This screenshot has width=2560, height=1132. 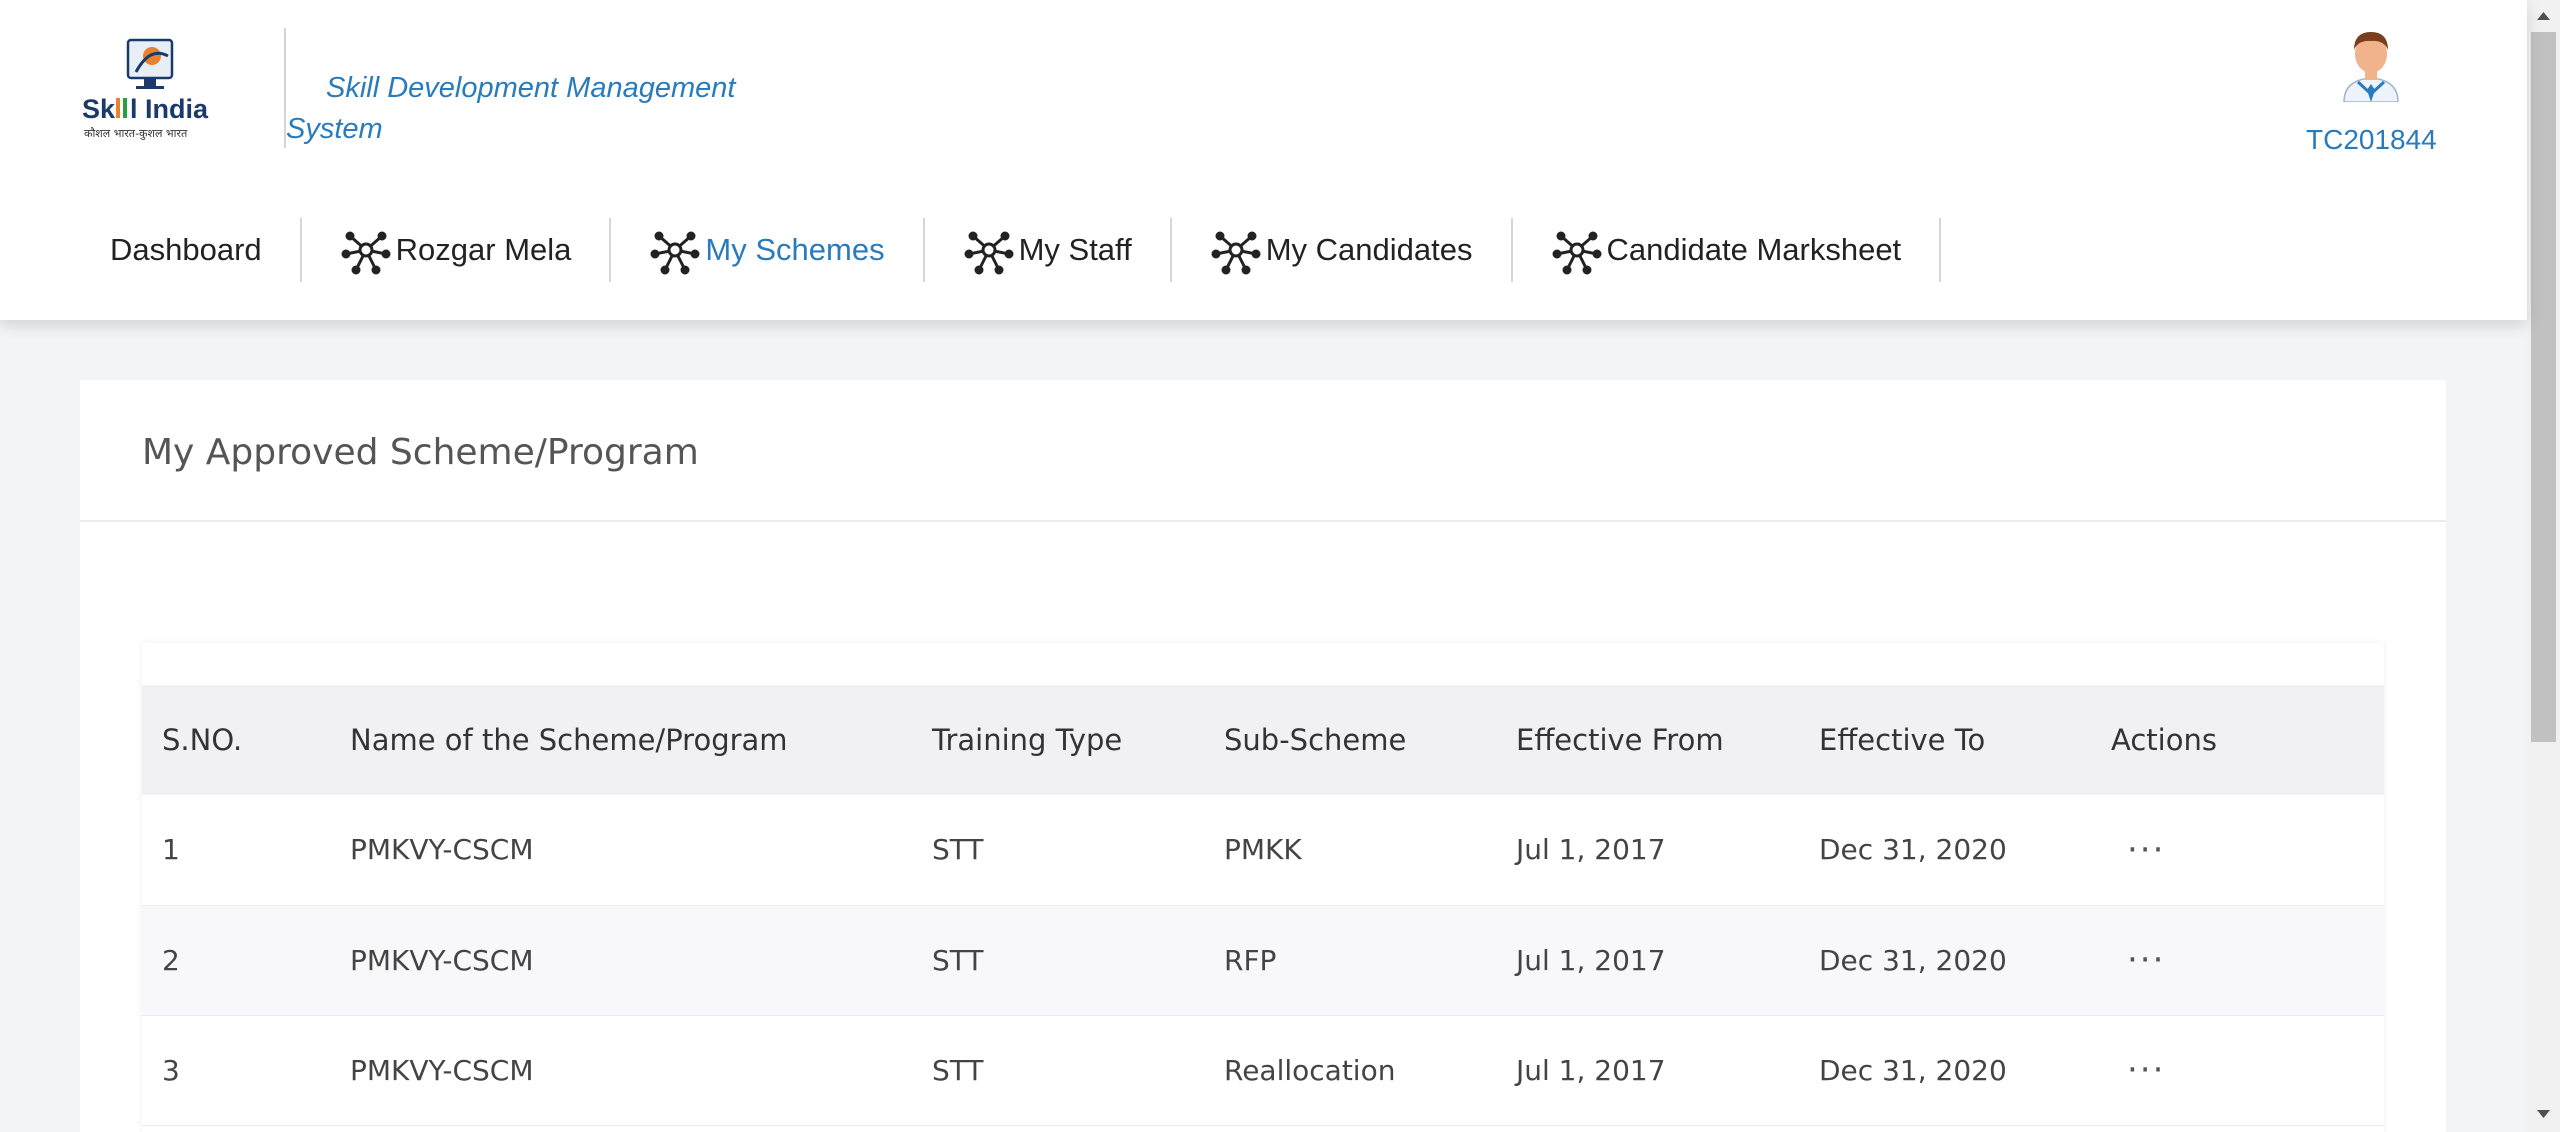 What do you see at coordinates (2543, 1114) in the screenshot?
I see `scroll-down-arrow-icon` at bounding box center [2543, 1114].